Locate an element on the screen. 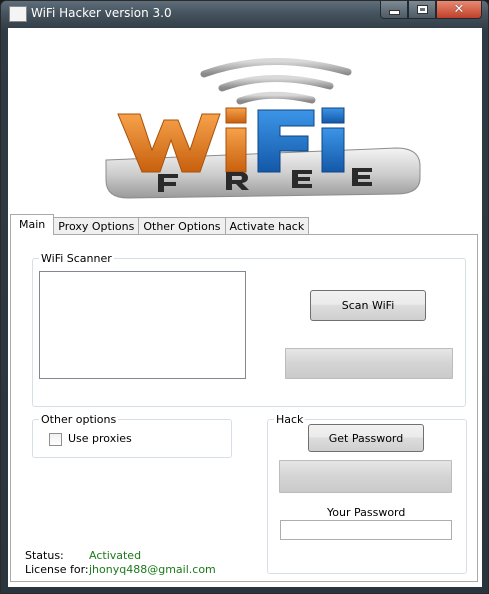 Image resolution: width=489 pixels, height=594 pixels. use-proxies-checkbox is located at coordinates (55, 439).